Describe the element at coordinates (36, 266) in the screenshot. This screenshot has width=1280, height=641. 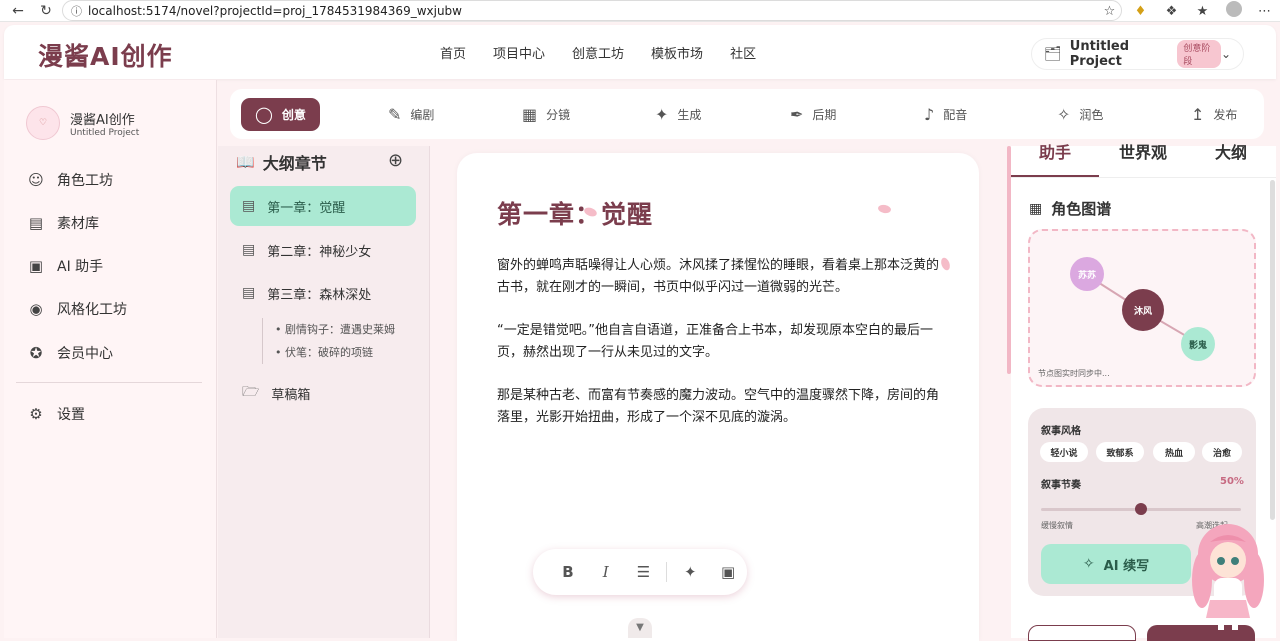
I see `robot-icon: ▣` at that location.